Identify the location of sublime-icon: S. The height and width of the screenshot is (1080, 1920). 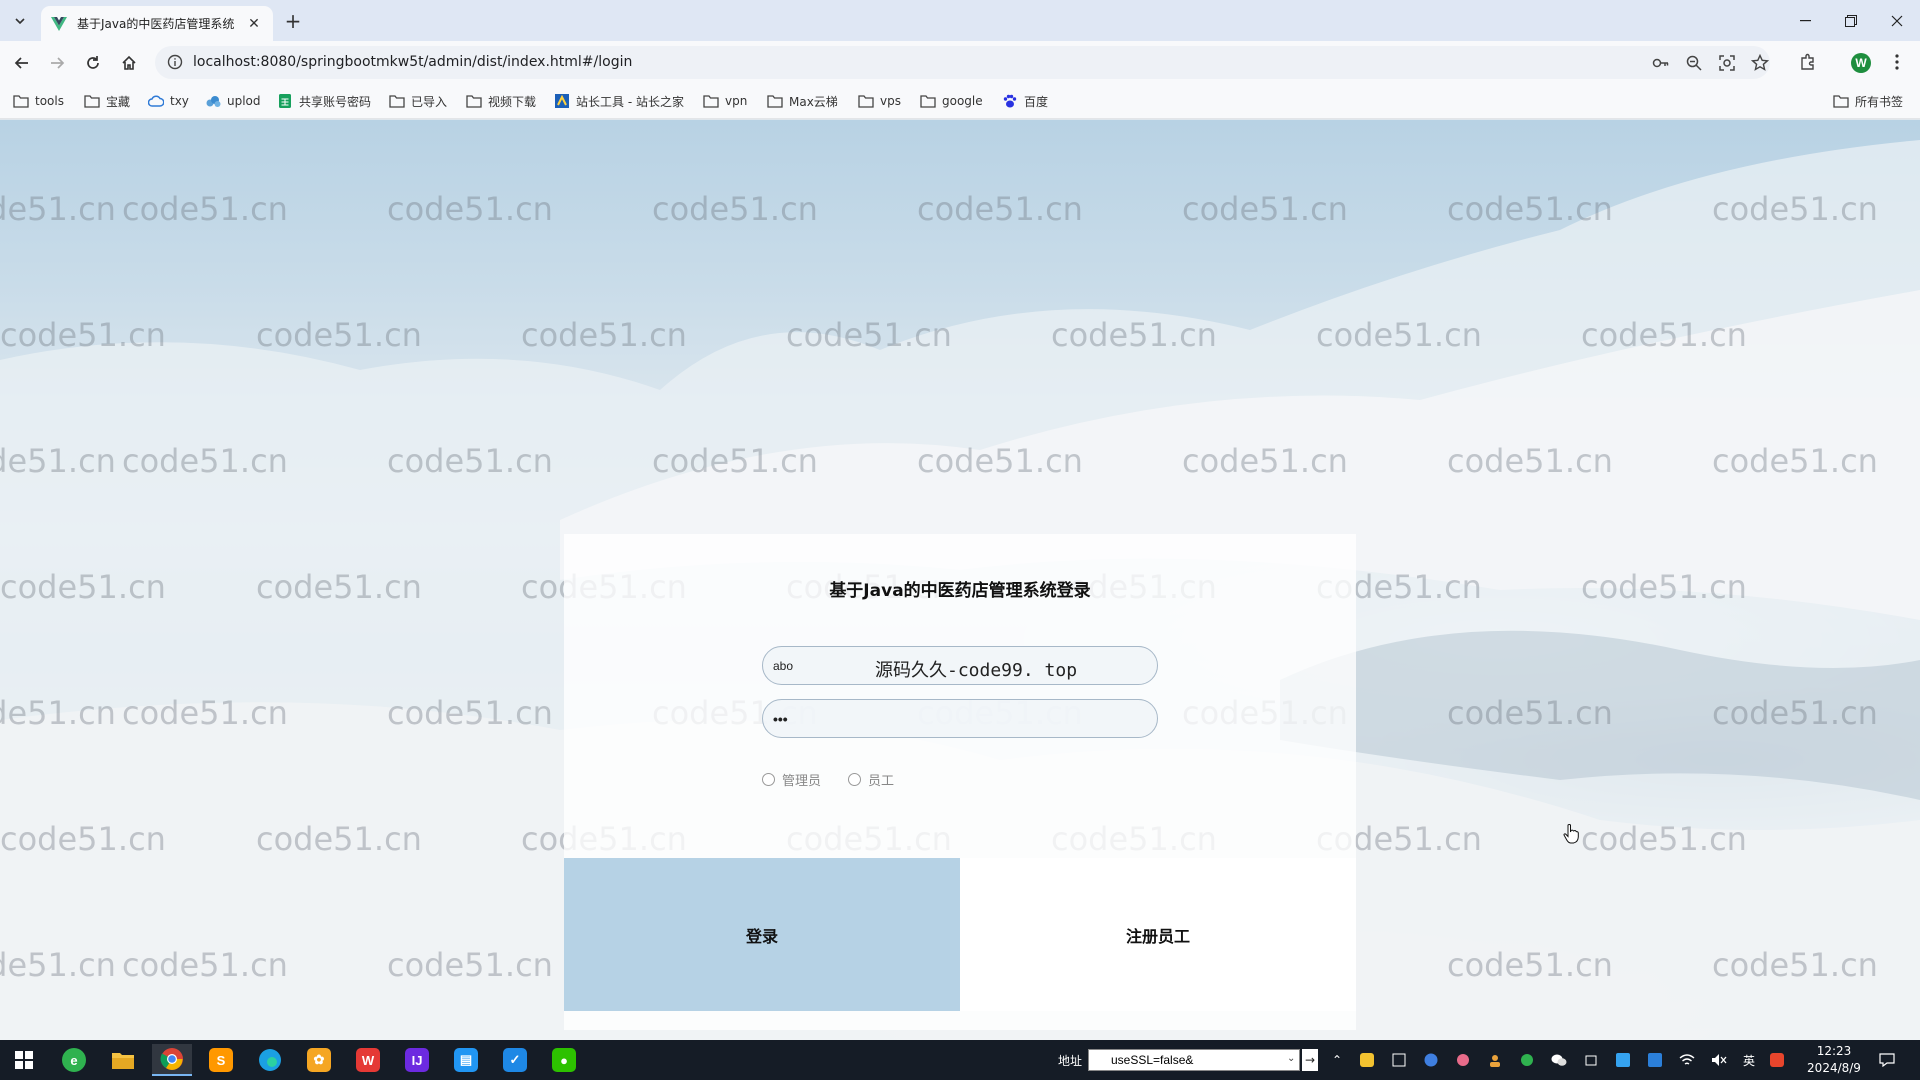
(221, 1060).